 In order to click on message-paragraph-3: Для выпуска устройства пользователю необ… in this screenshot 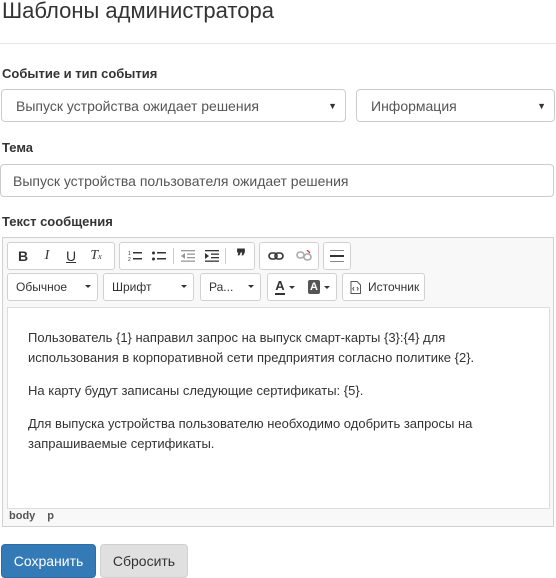, I will do `click(250, 433)`.